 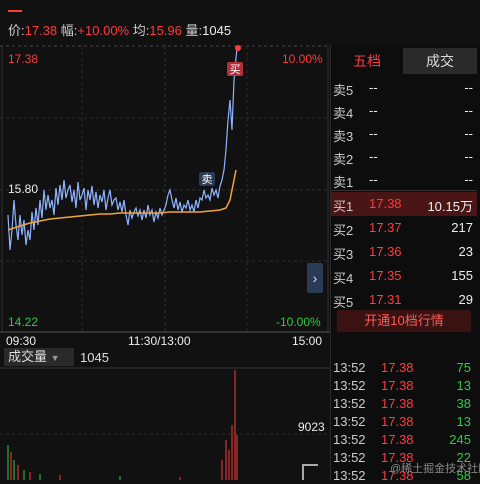 What do you see at coordinates (240, 7) in the screenshot?
I see `top-tab-indicator` at bounding box center [240, 7].